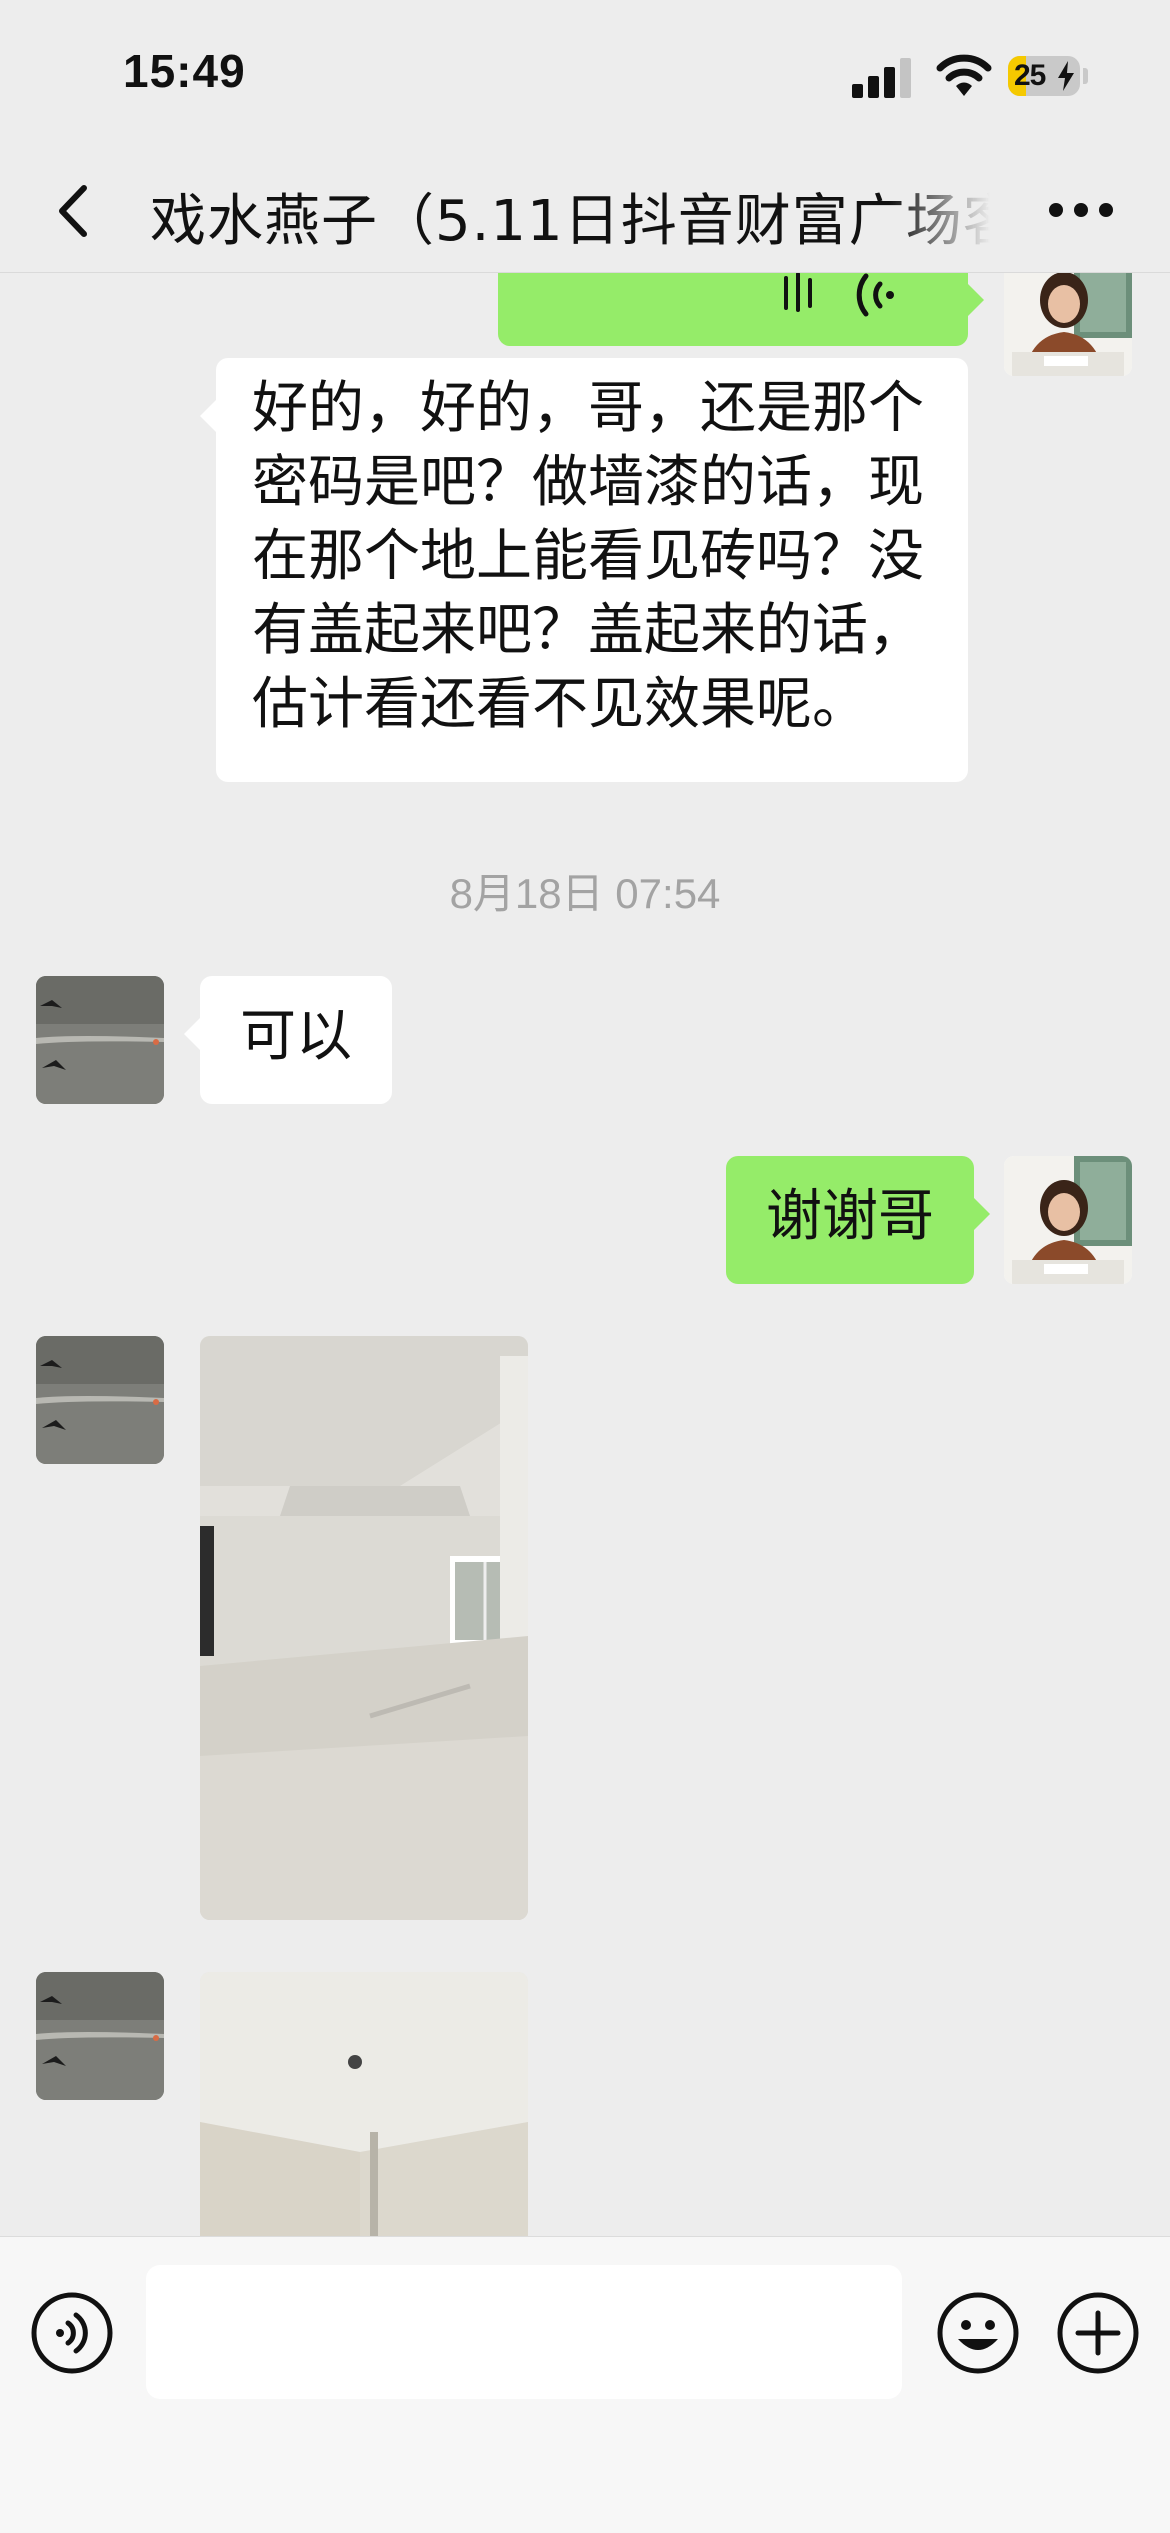 The height and width of the screenshot is (2533, 1170). I want to click on battery-cap, so click(1085, 76).